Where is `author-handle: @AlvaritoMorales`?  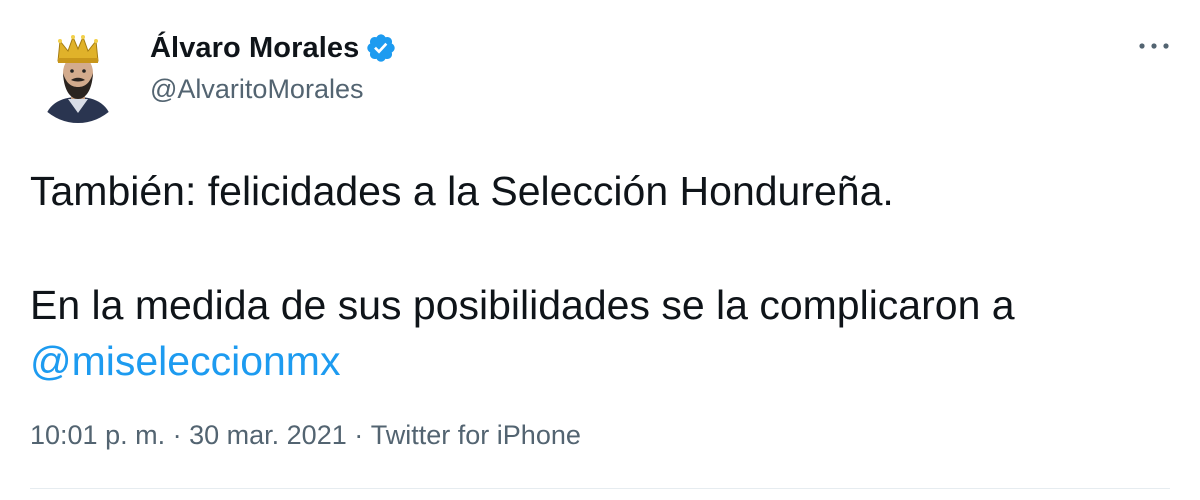
author-handle: @AlvaritoMorales is located at coordinates (273, 89).